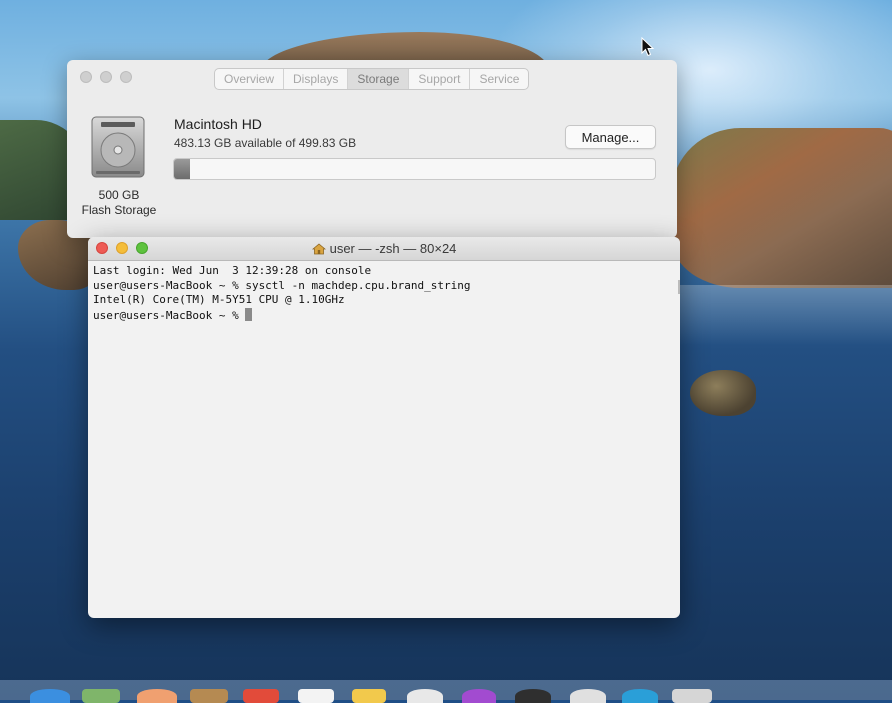 The width and height of the screenshot is (892, 703). Describe the element at coordinates (249, 314) in the screenshot. I see `terminal-cursor` at that location.